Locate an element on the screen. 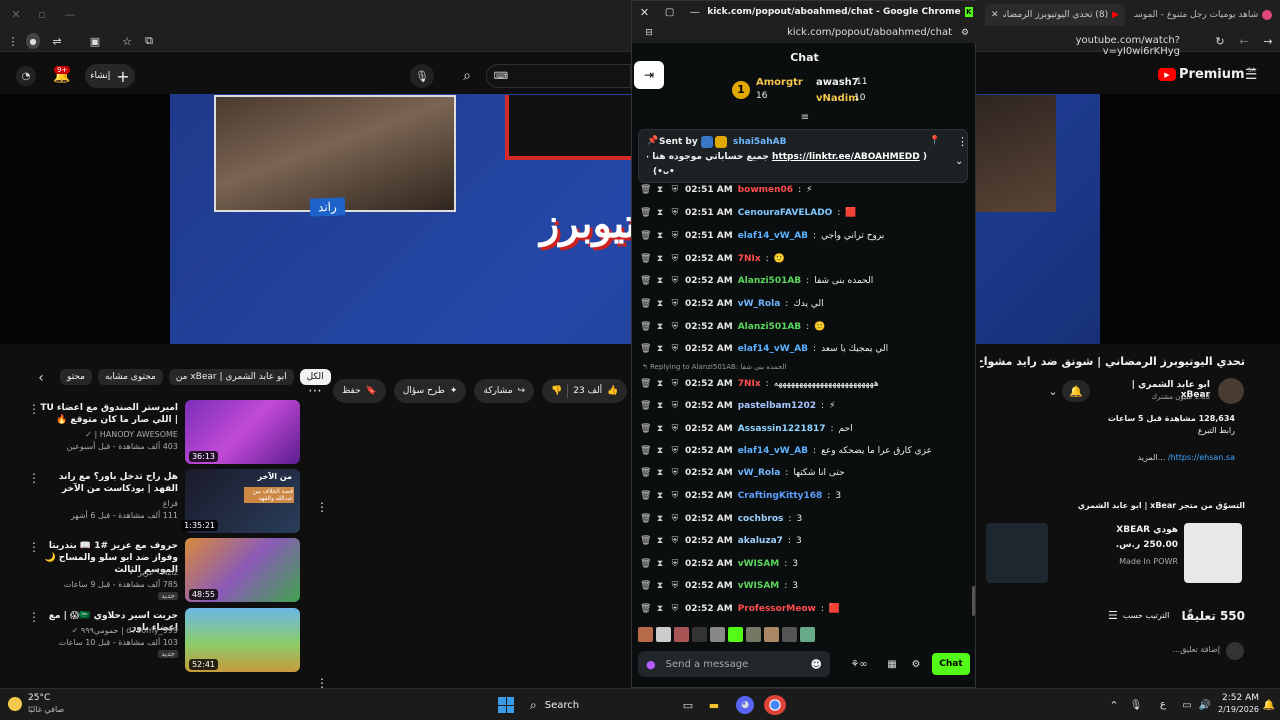 The width and height of the screenshot is (1280, 720). chat-message: 🗑 ⧗ ⛨ 02:52 AM cochbros:3 is located at coordinates (805, 519).